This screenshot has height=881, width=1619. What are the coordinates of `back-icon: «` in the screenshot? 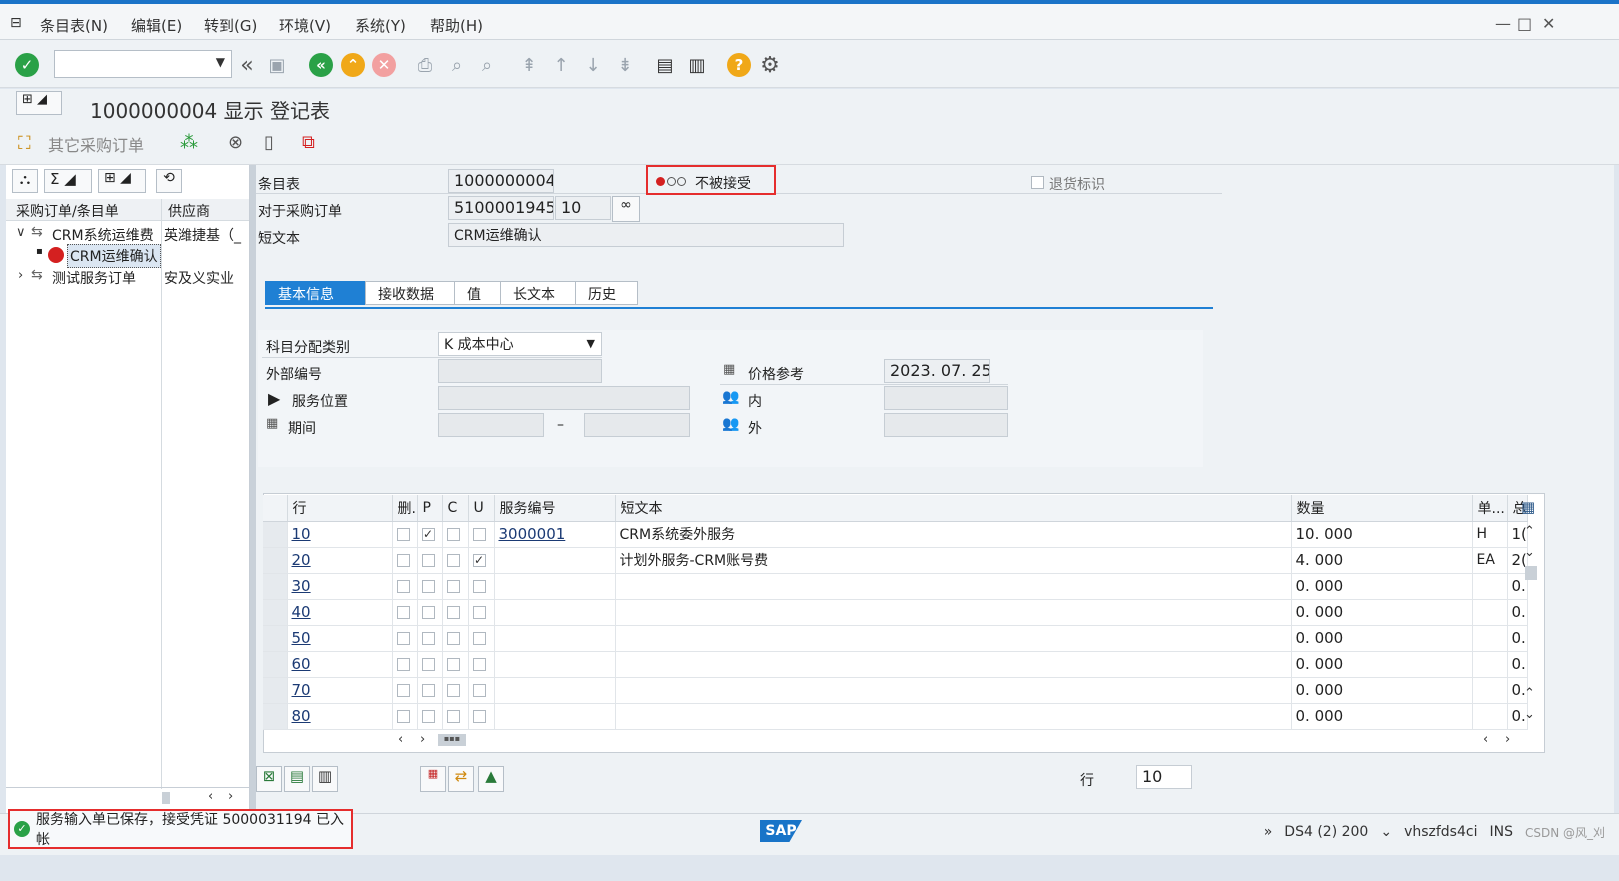 It's located at (321, 65).